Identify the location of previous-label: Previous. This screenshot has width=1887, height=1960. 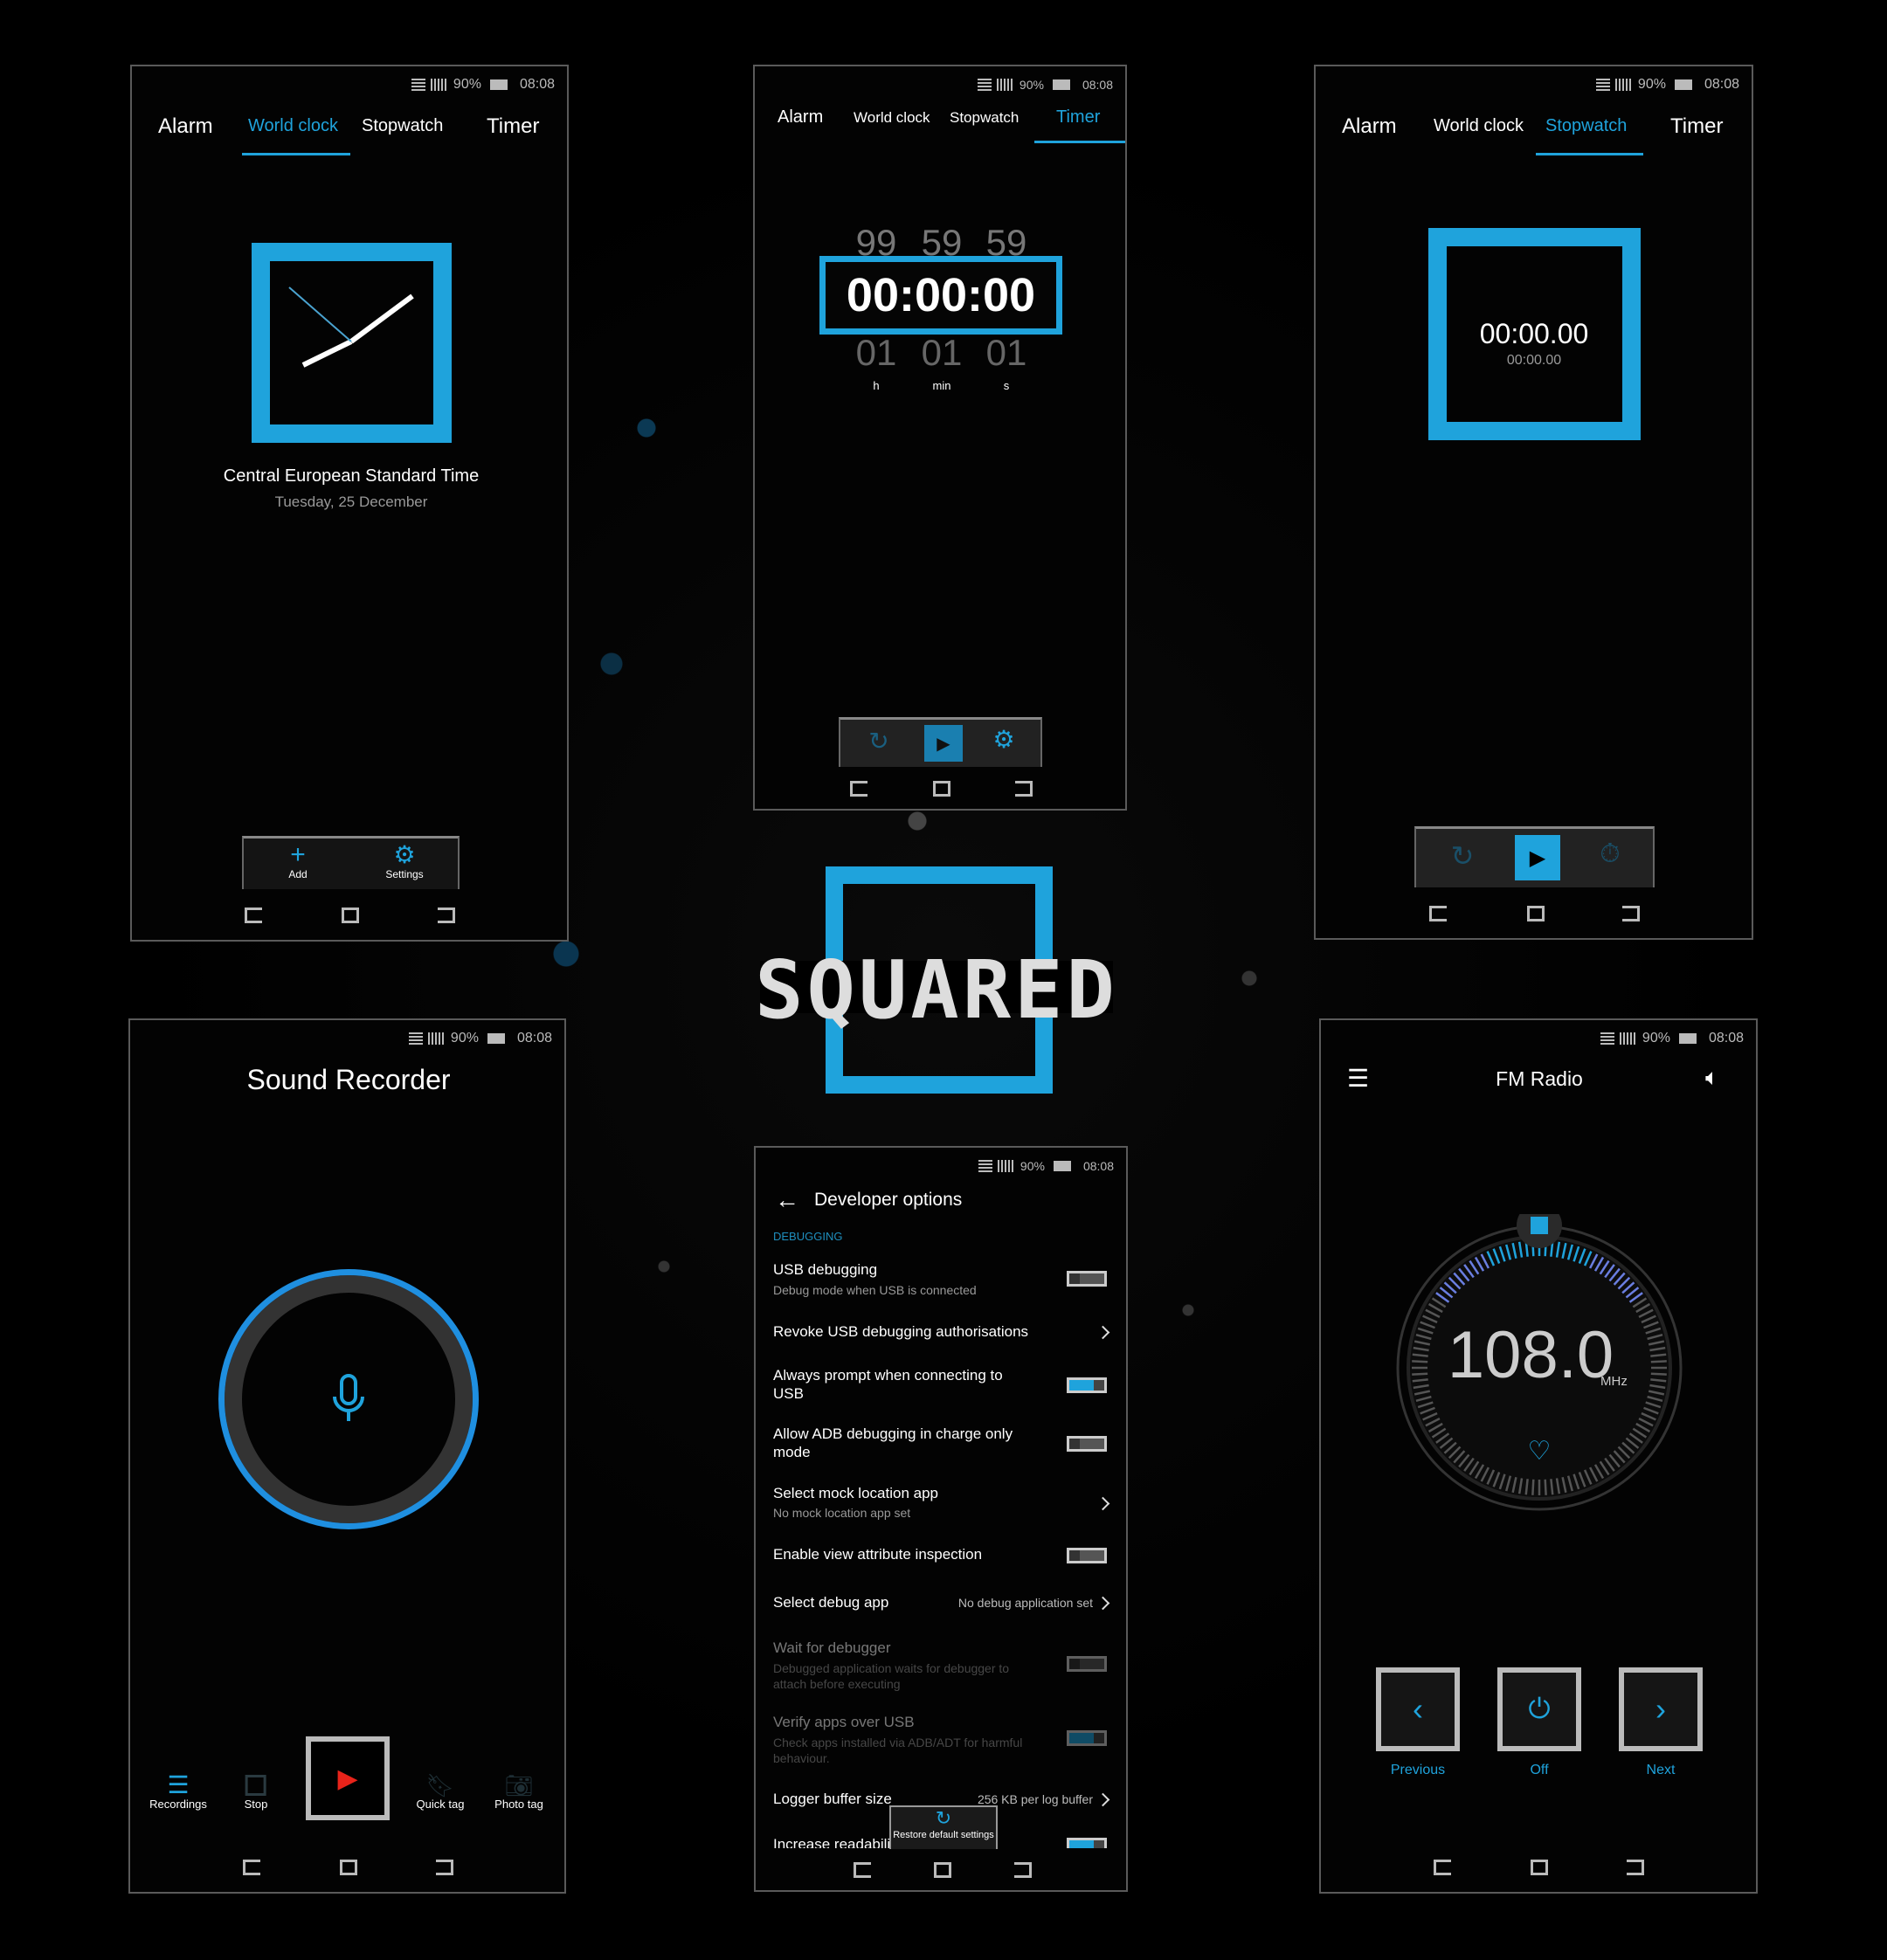
(1418, 1770).